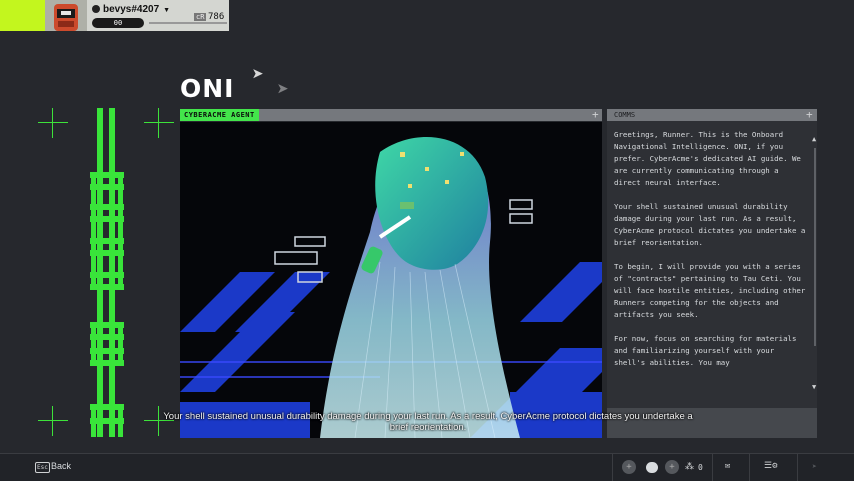 This screenshot has width=854, height=481. Describe the element at coordinates (207, 88) in the screenshot. I see `page-title: ONI` at that location.